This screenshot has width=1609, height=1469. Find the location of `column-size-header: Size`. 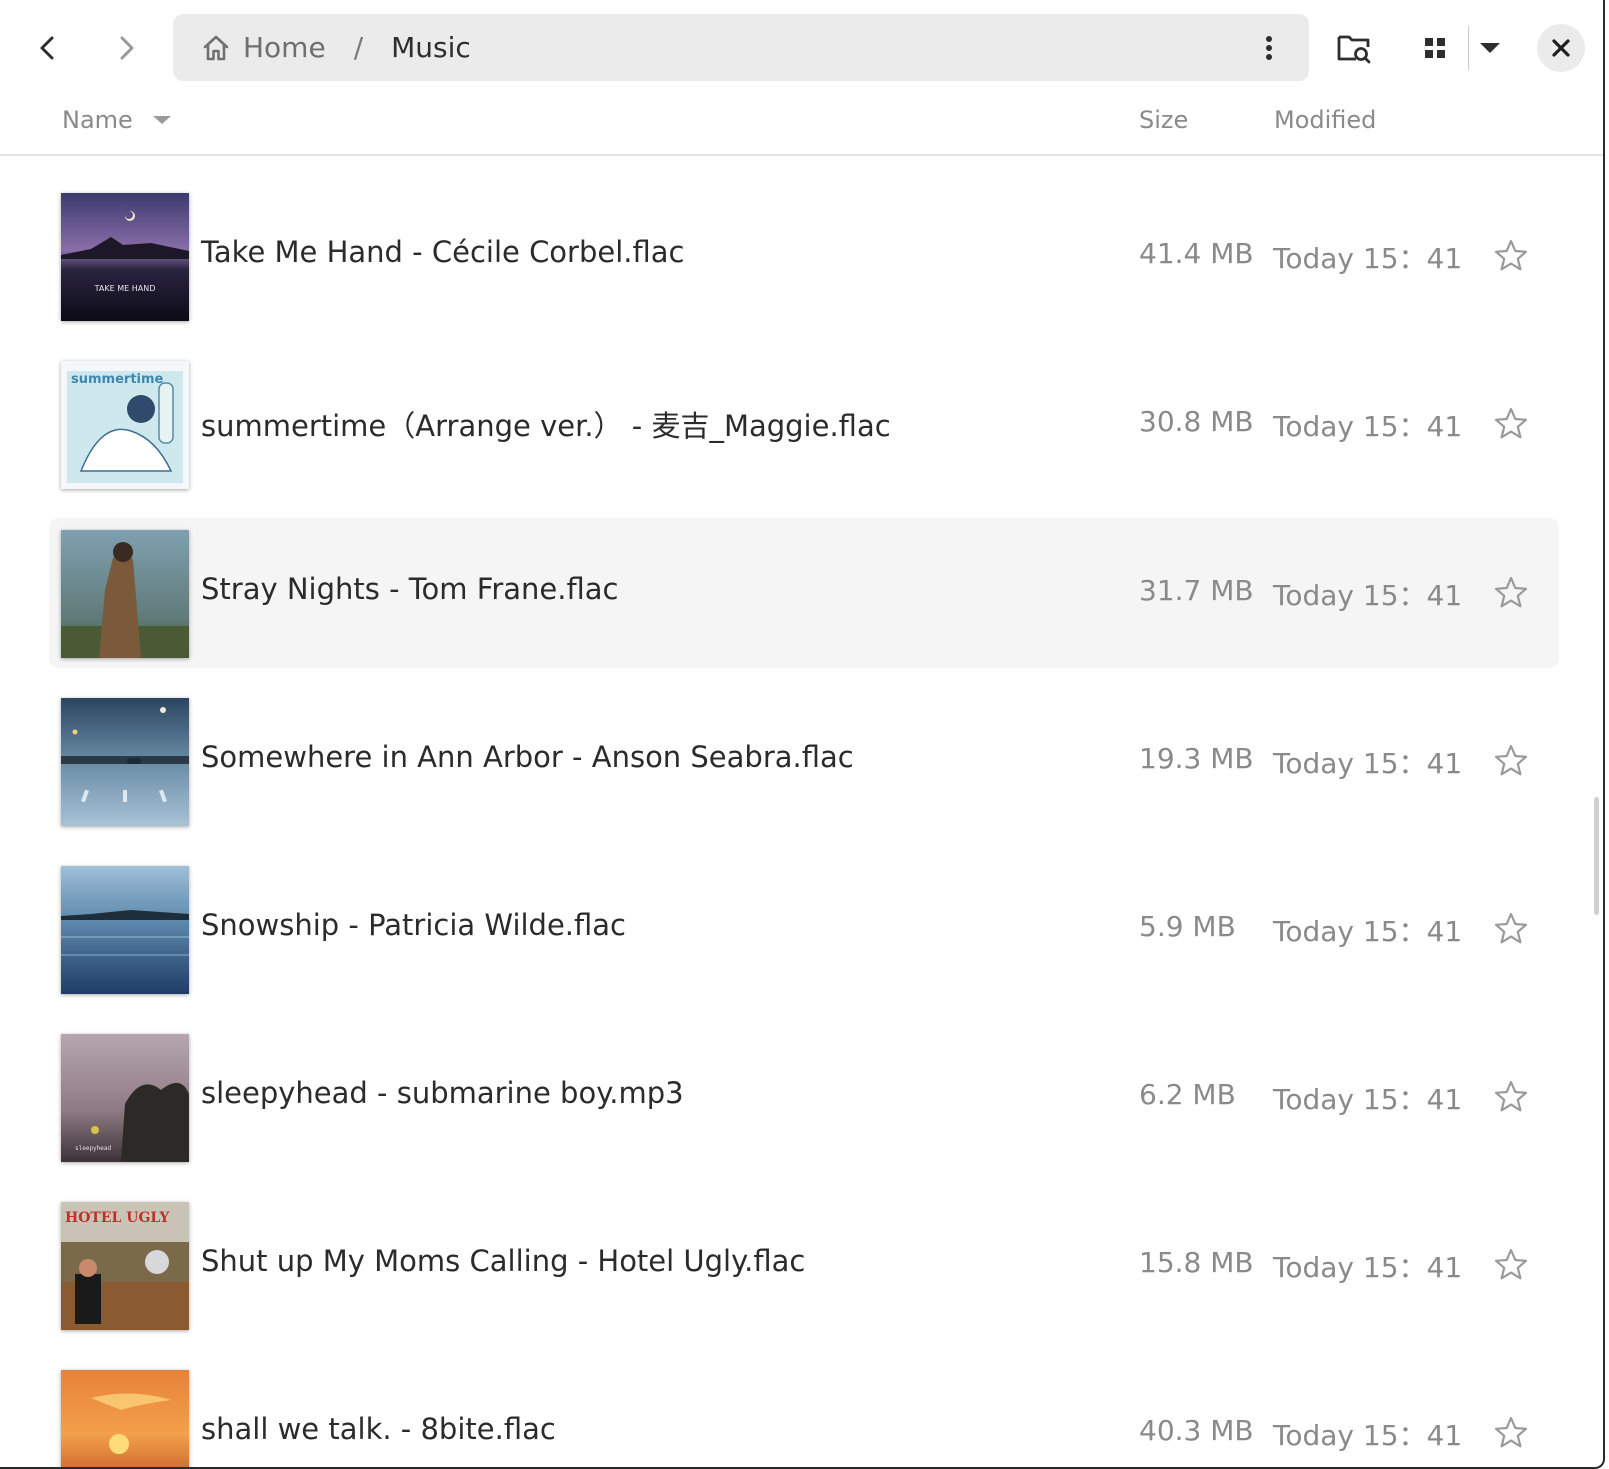

column-size-header: Size is located at coordinates (1163, 120).